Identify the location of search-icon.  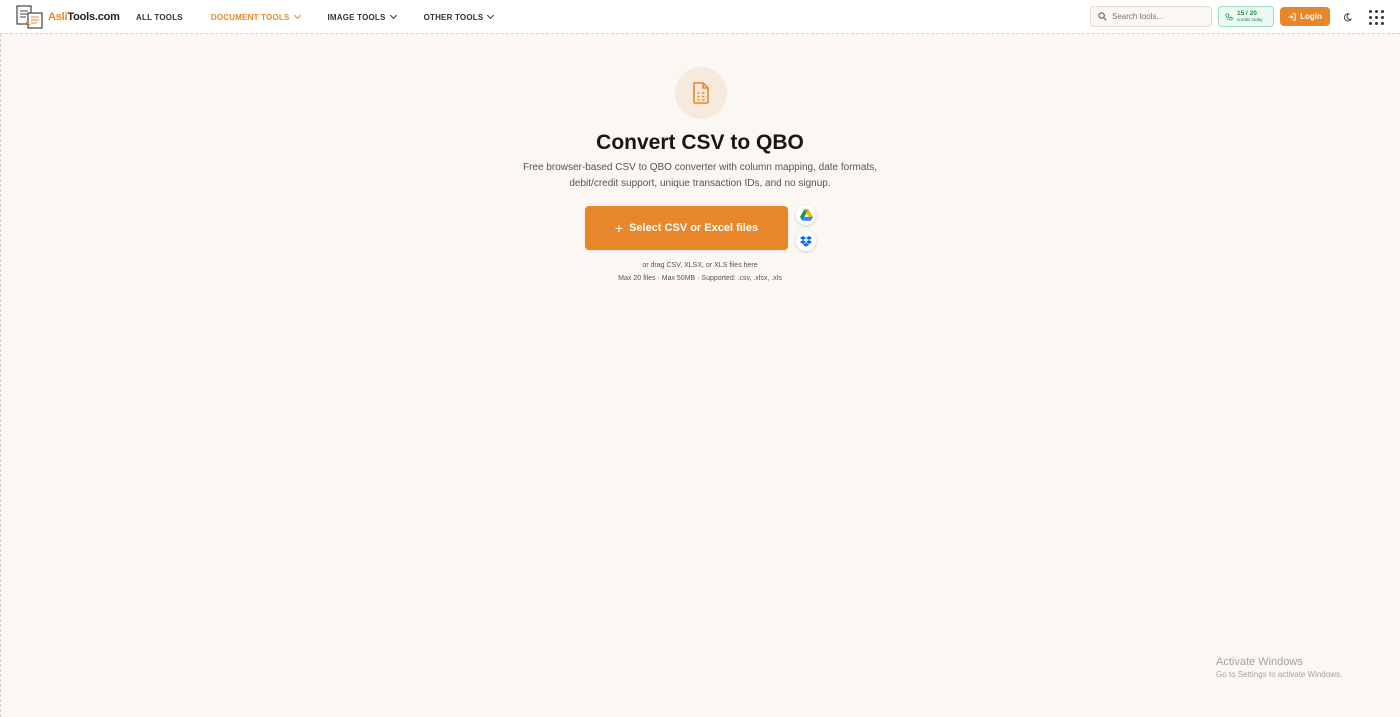
(1102, 16).